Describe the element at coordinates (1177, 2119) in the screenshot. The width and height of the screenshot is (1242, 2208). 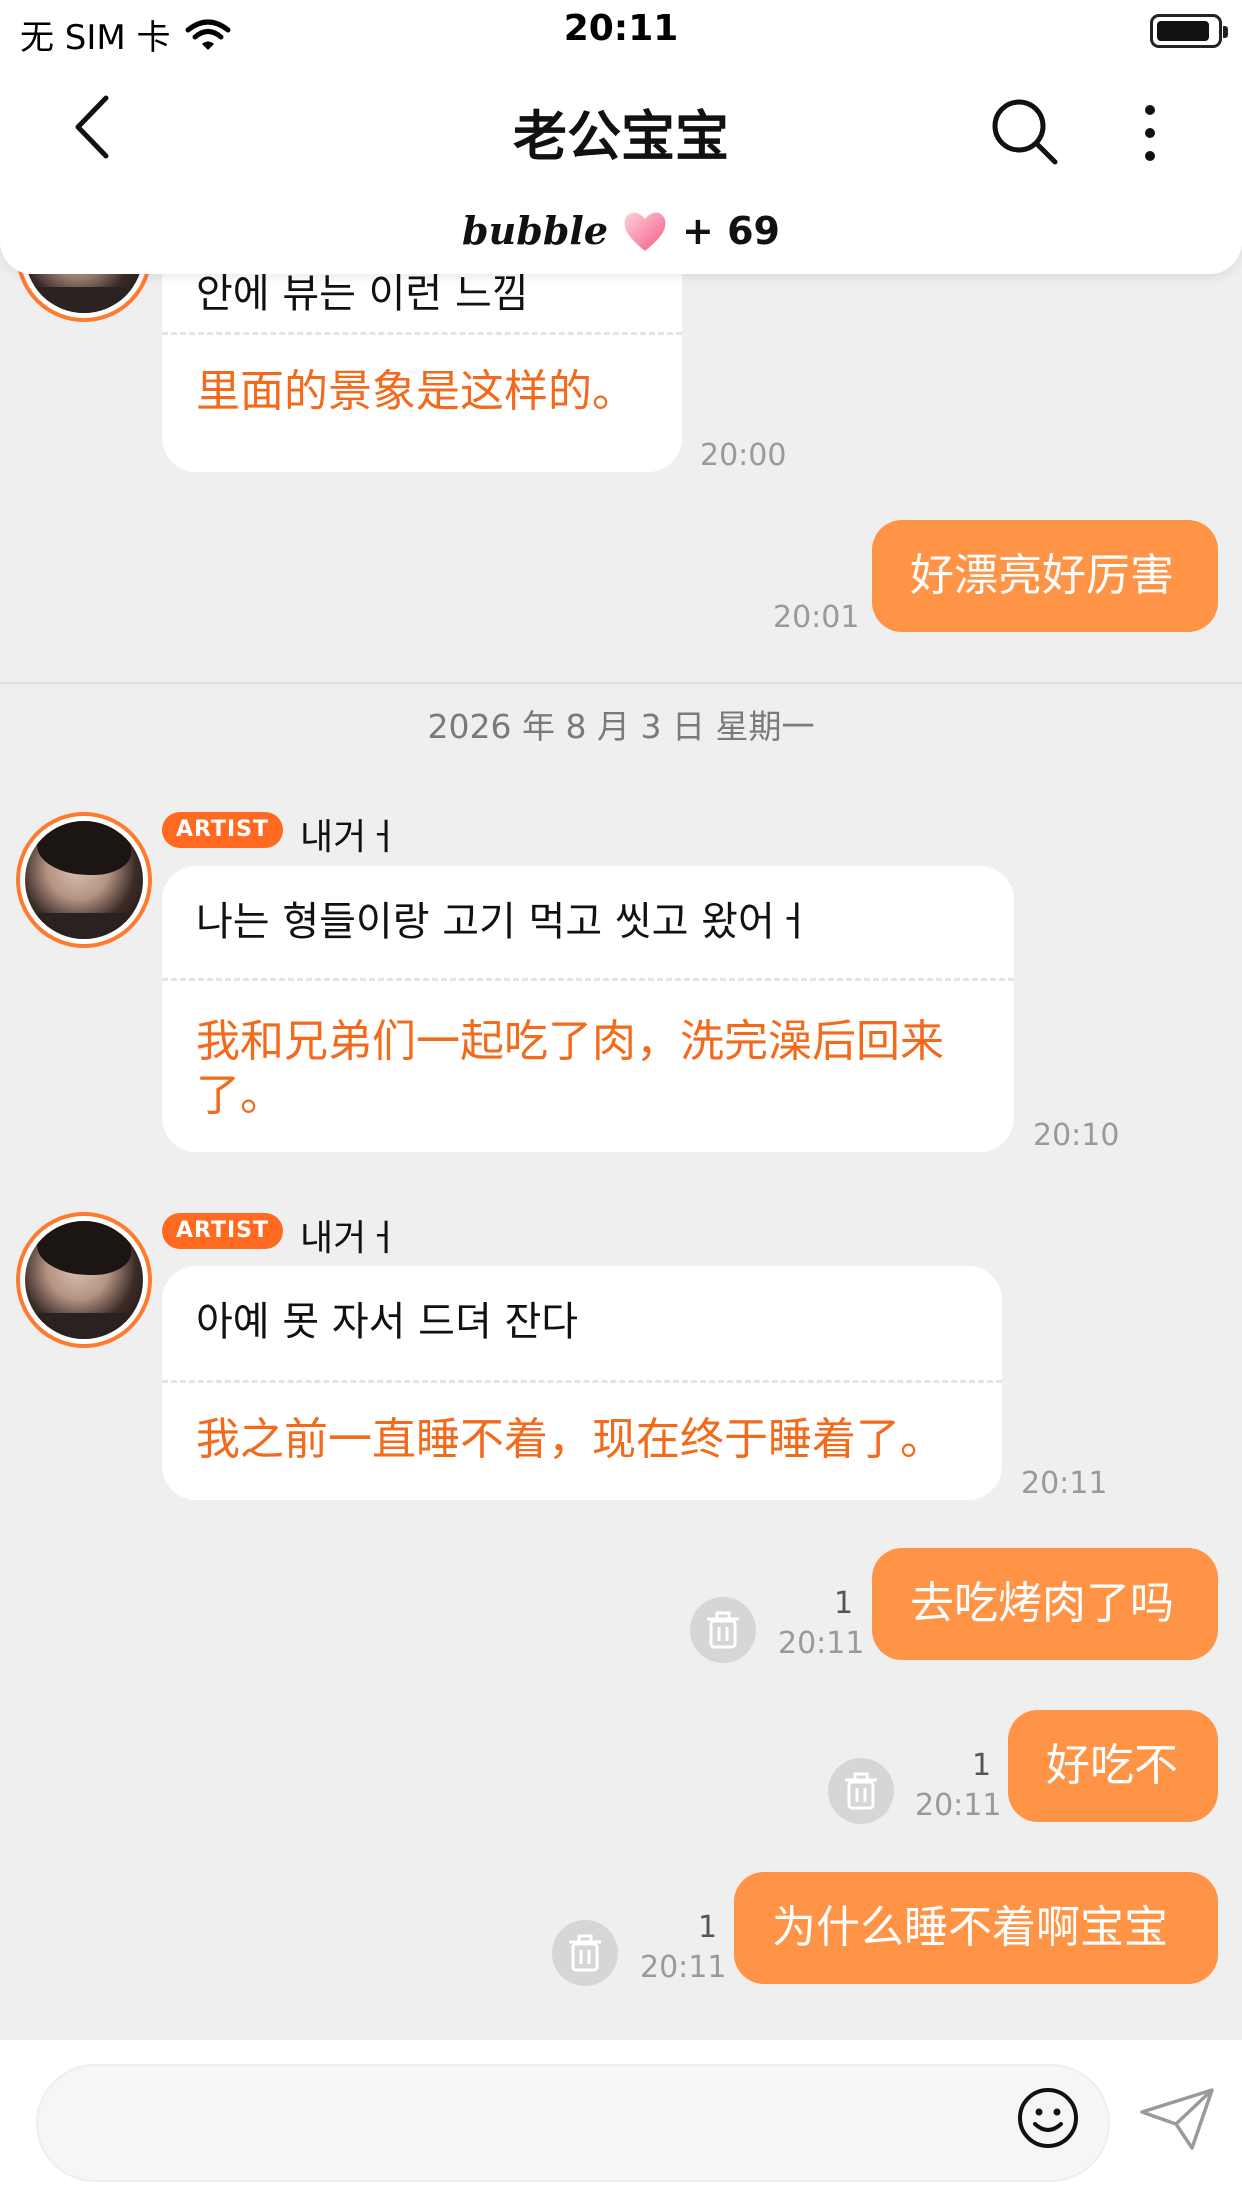
I see `send-icon` at that location.